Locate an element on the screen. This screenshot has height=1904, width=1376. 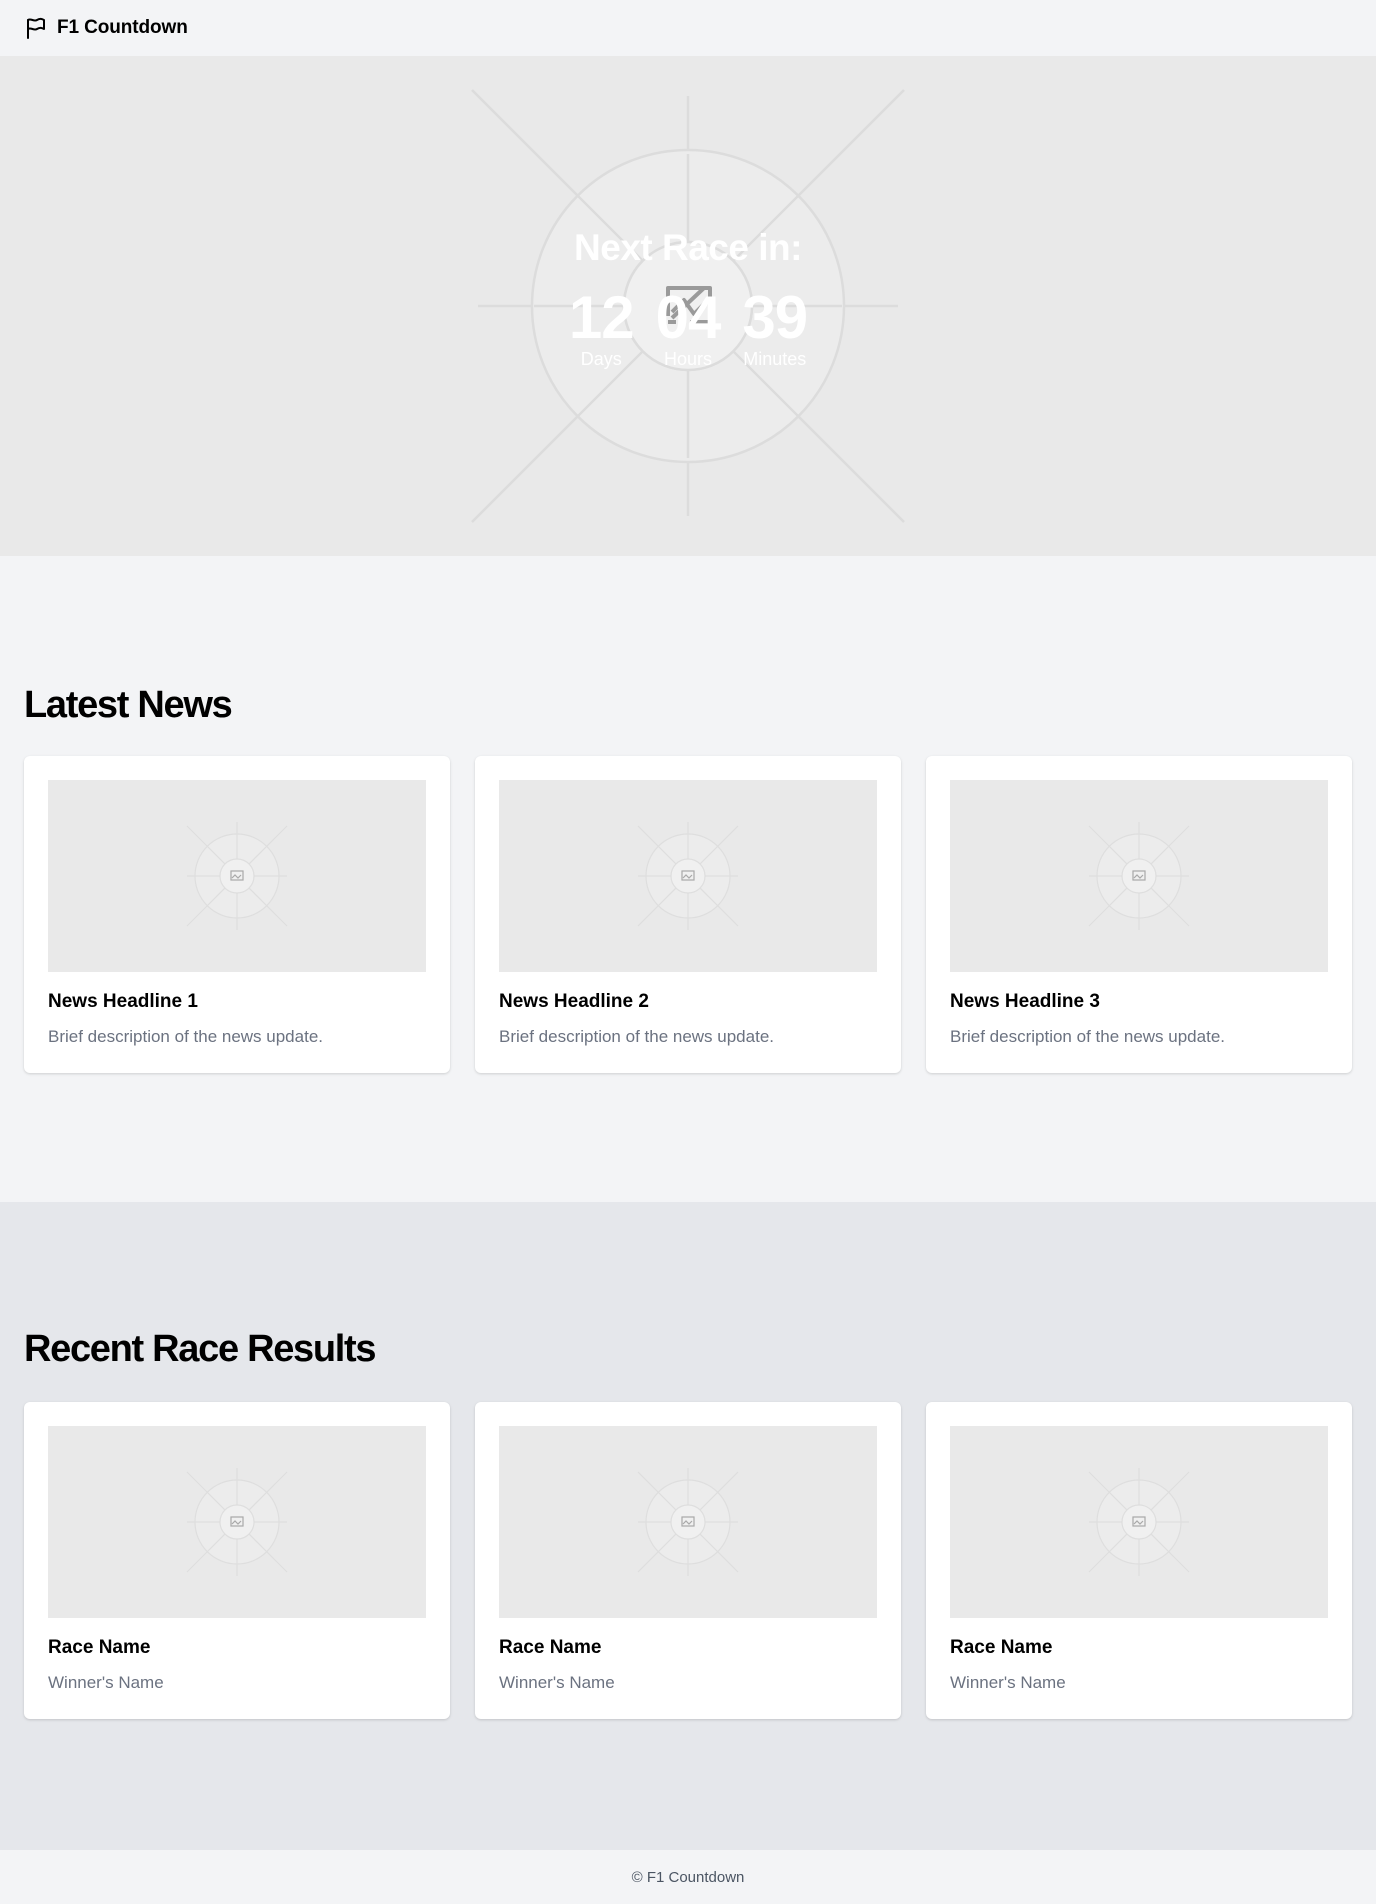
site-footer: © F1 Countdown is located at coordinates (688, 1877).